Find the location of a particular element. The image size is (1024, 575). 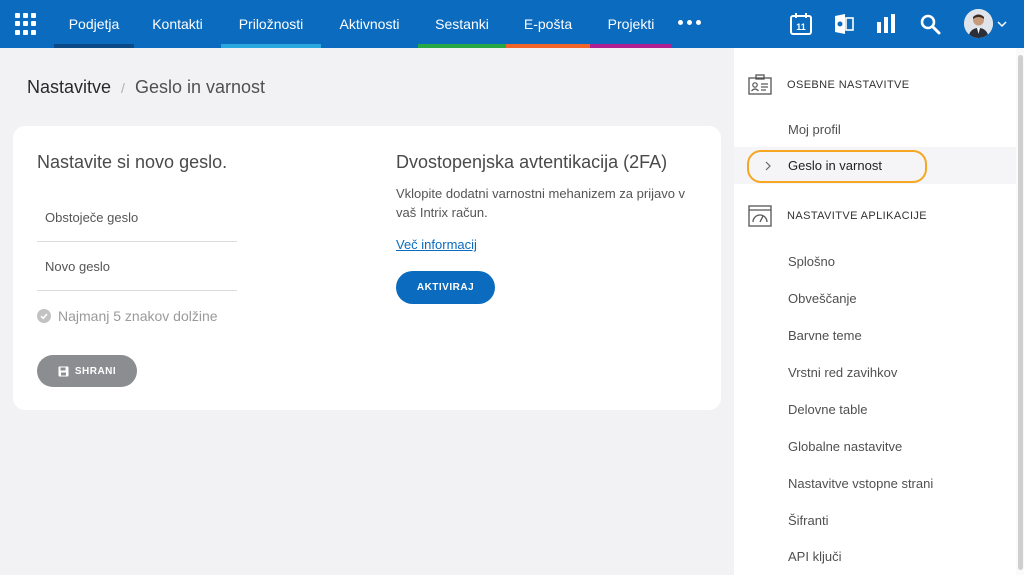

activate-button-label: AKTIVIRAJ is located at coordinates (445, 287).